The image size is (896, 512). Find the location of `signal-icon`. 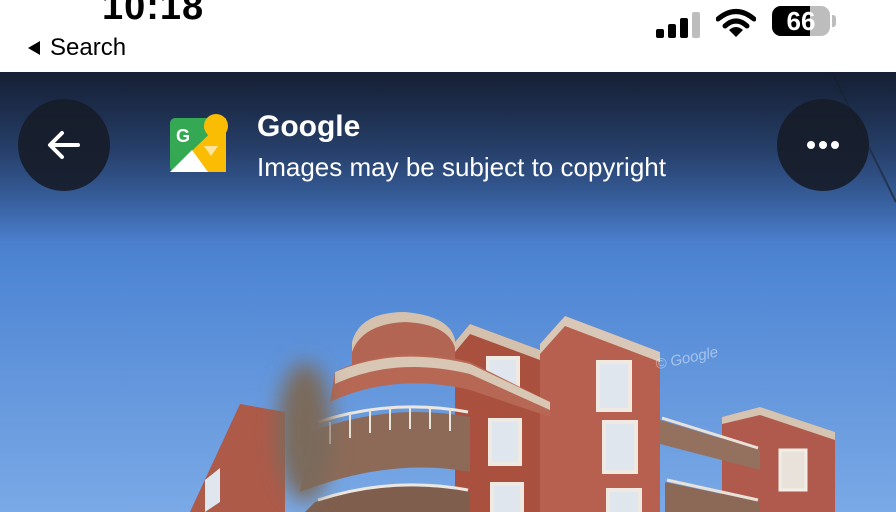

signal-icon is located at coordinates (678, 25).